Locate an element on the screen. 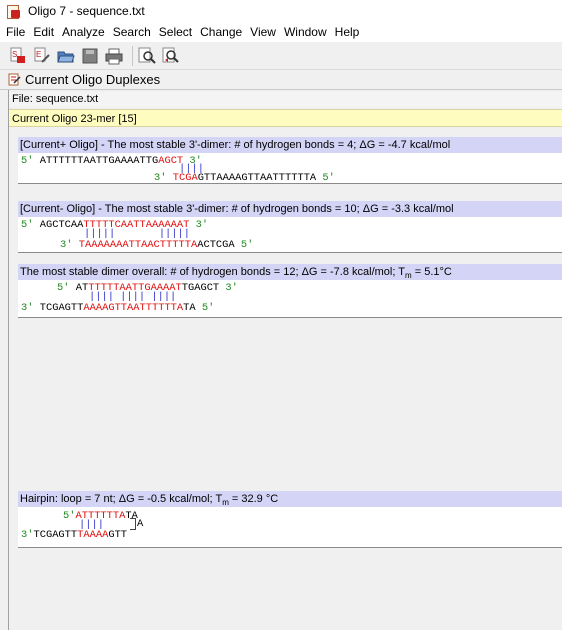 This screenshot has height=630, width=562. duplex-panel-icon is located at coordinates (14, 80).